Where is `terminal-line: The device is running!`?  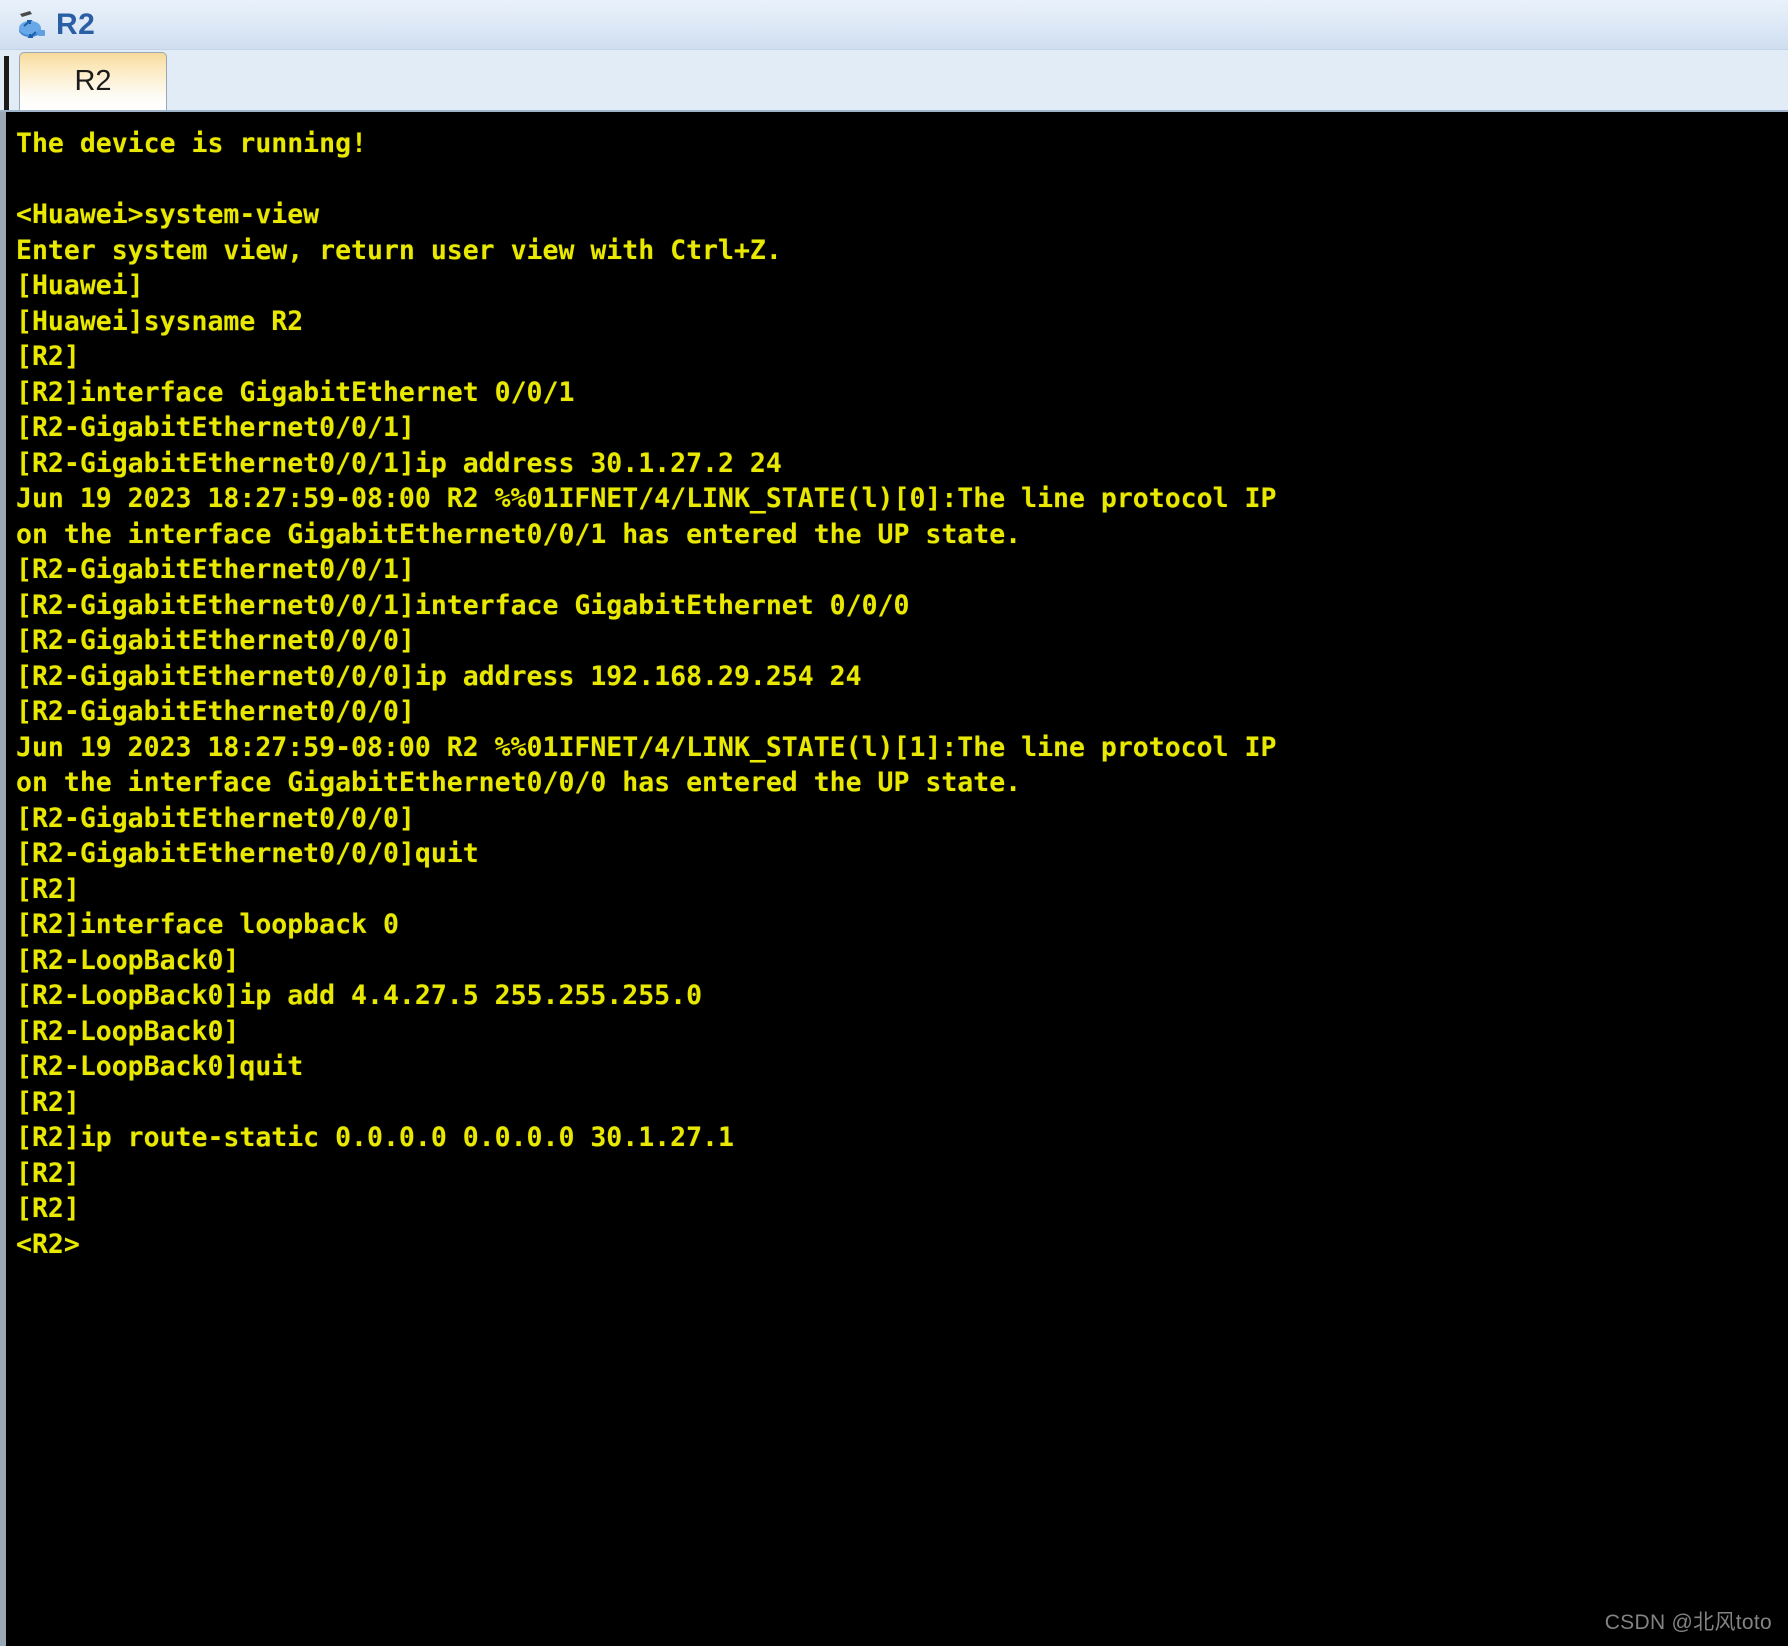 terminal-line: The device is running! is located at coordinates (191, 143).